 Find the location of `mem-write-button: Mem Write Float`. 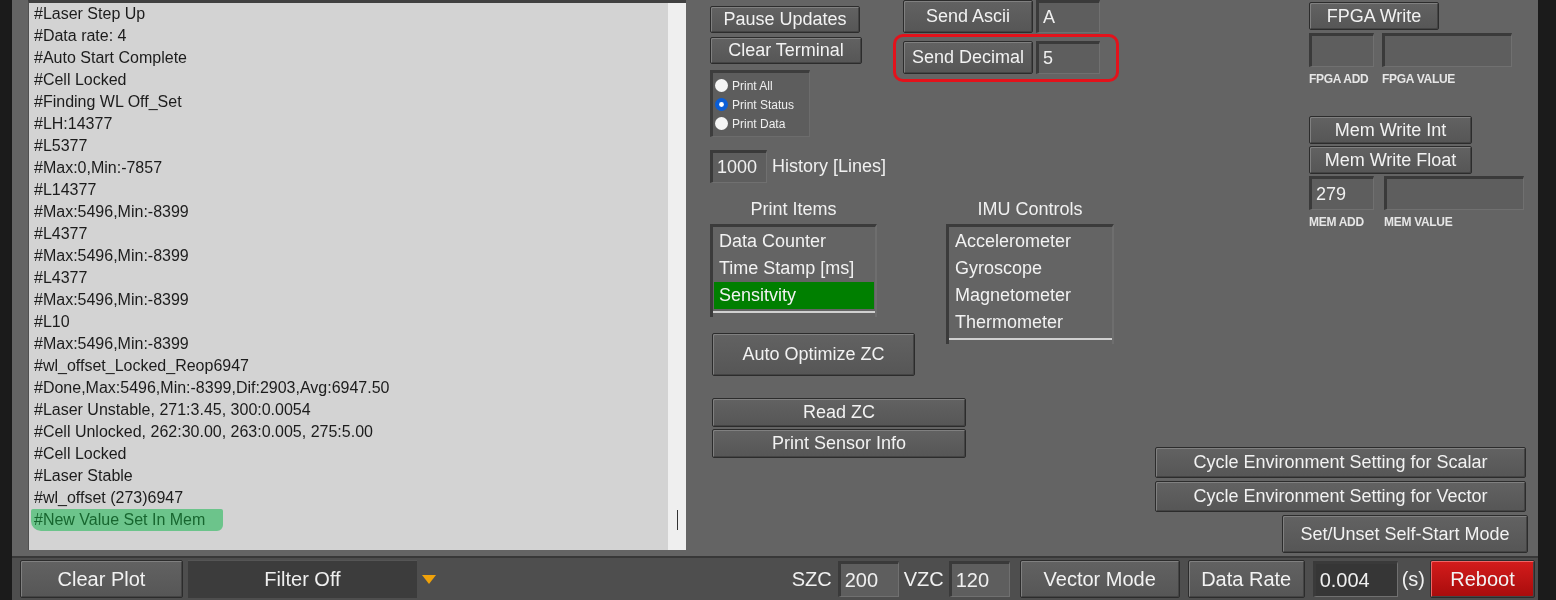

mem-write-button: Mem Write Float is located at coordinates (1390, 160).